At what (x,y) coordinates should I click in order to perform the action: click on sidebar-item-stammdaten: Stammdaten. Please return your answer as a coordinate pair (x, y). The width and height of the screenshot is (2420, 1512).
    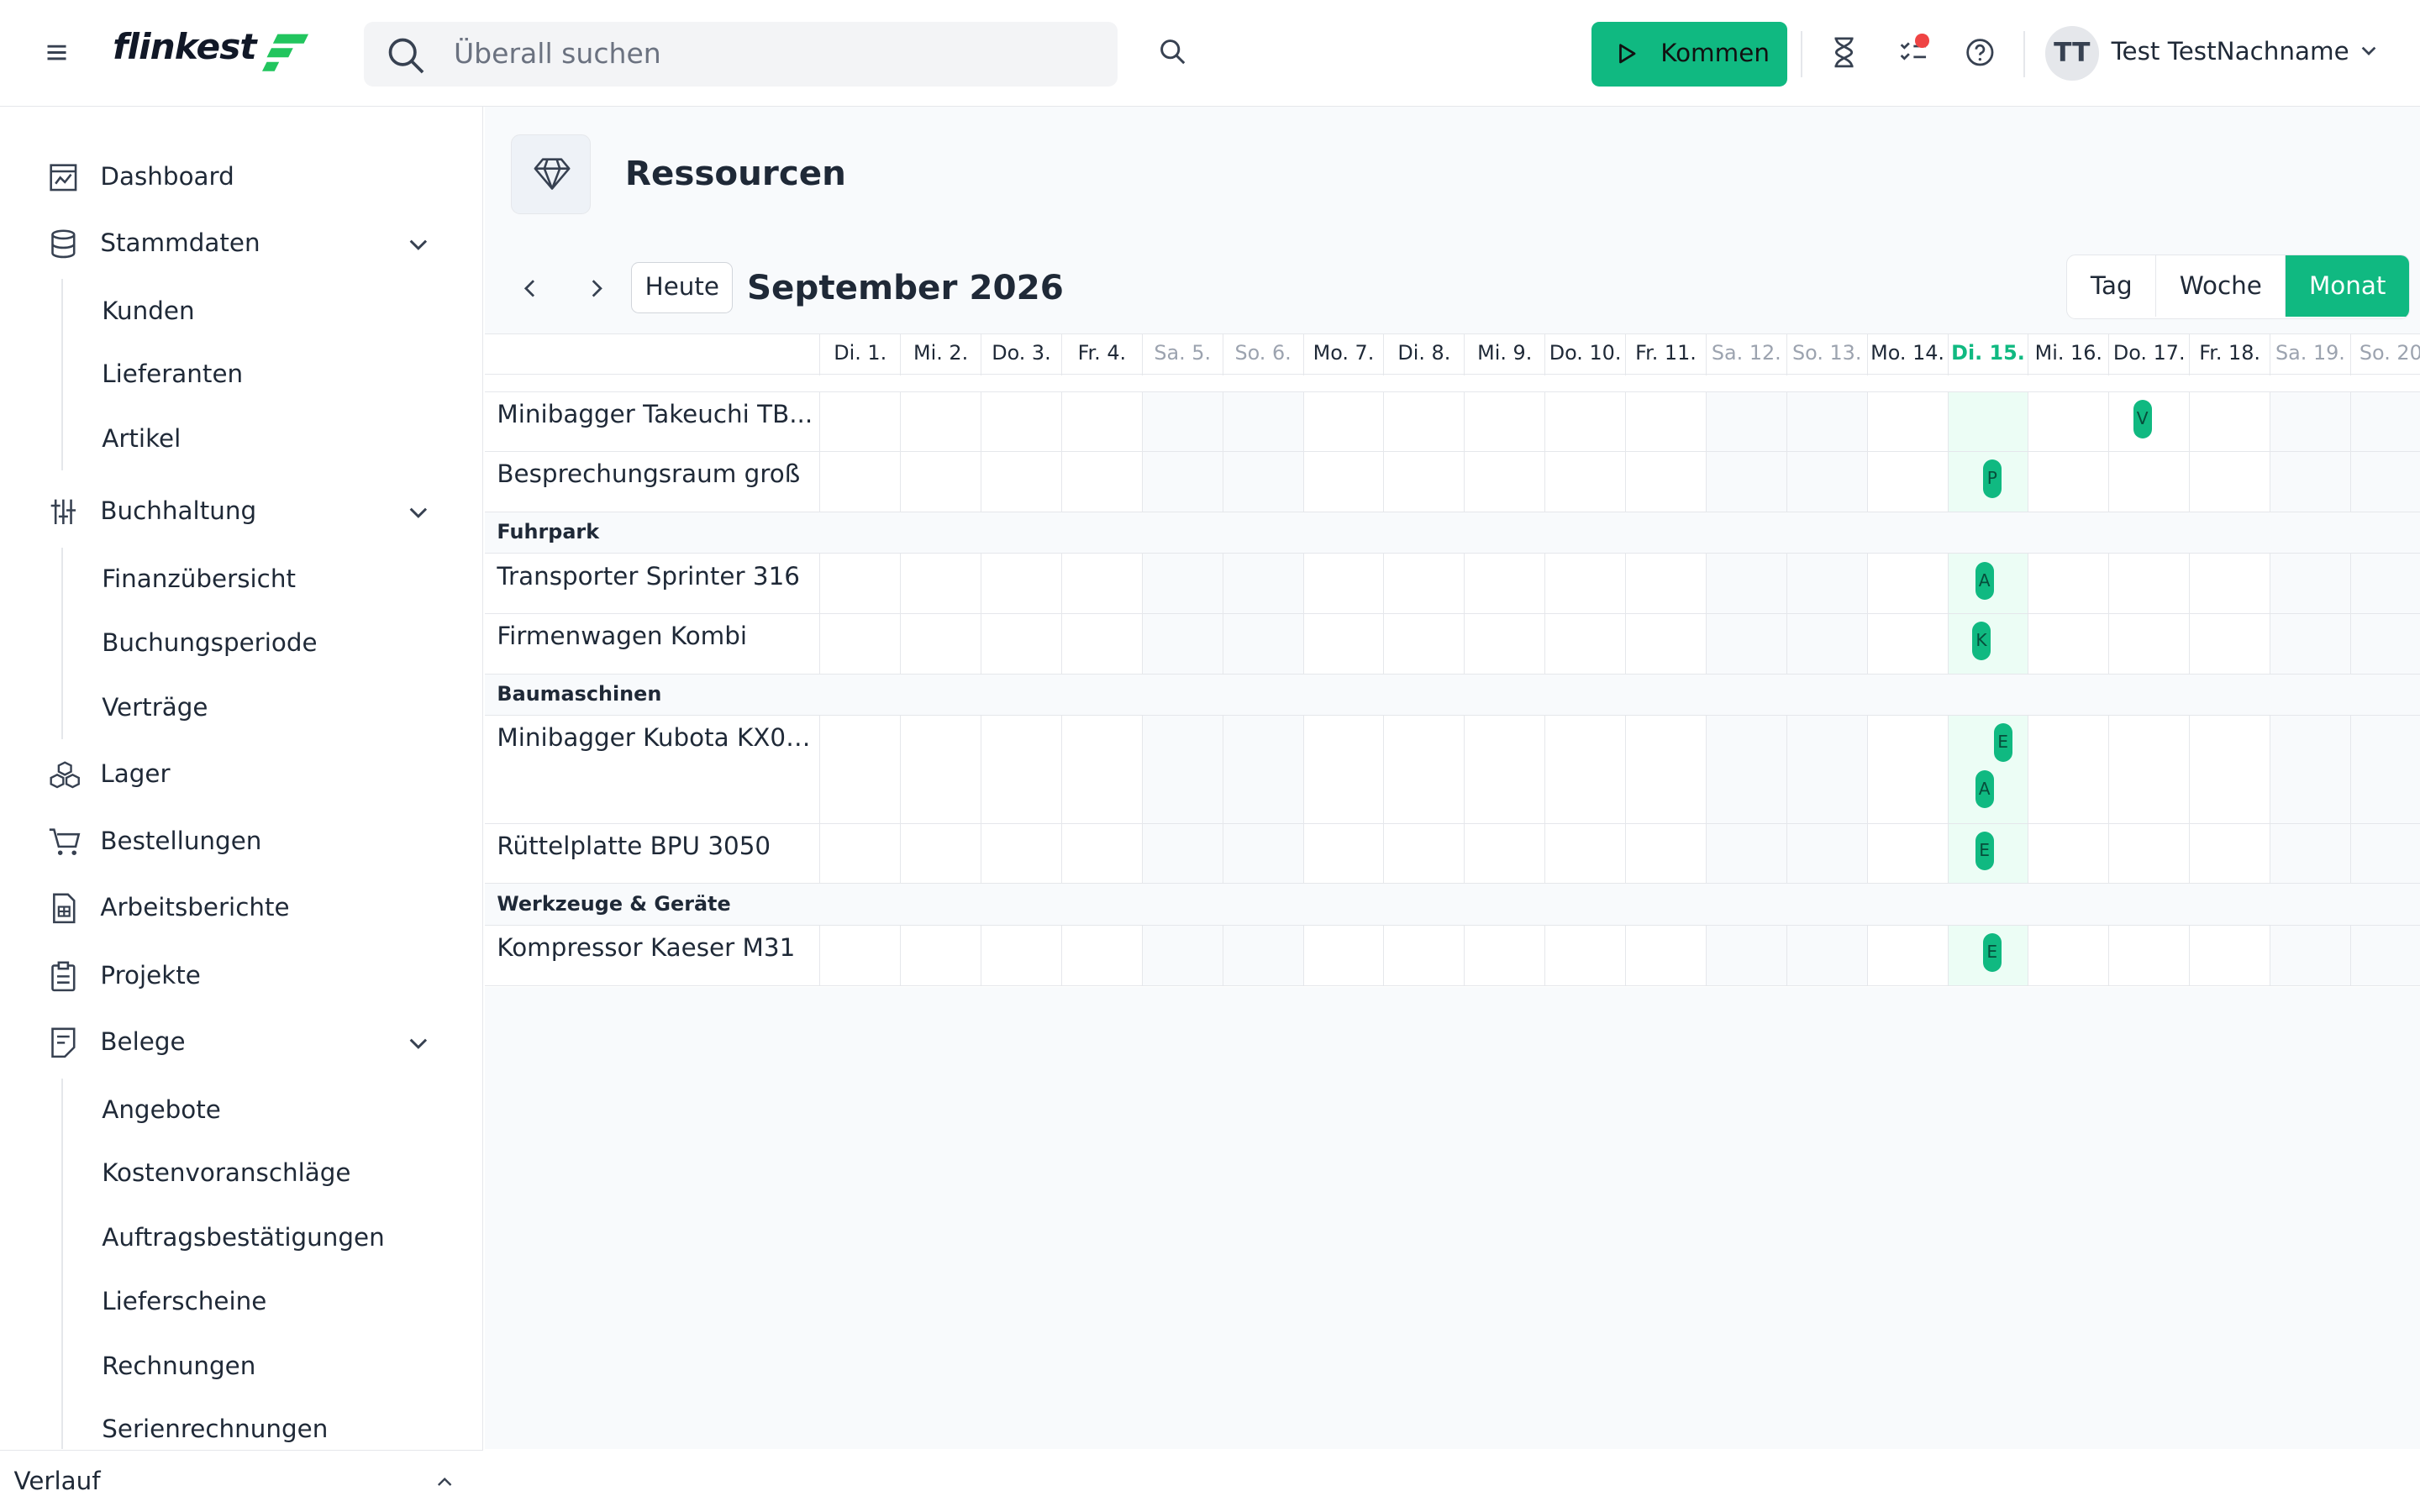
    Looking at the image, I should click on (240, 243).